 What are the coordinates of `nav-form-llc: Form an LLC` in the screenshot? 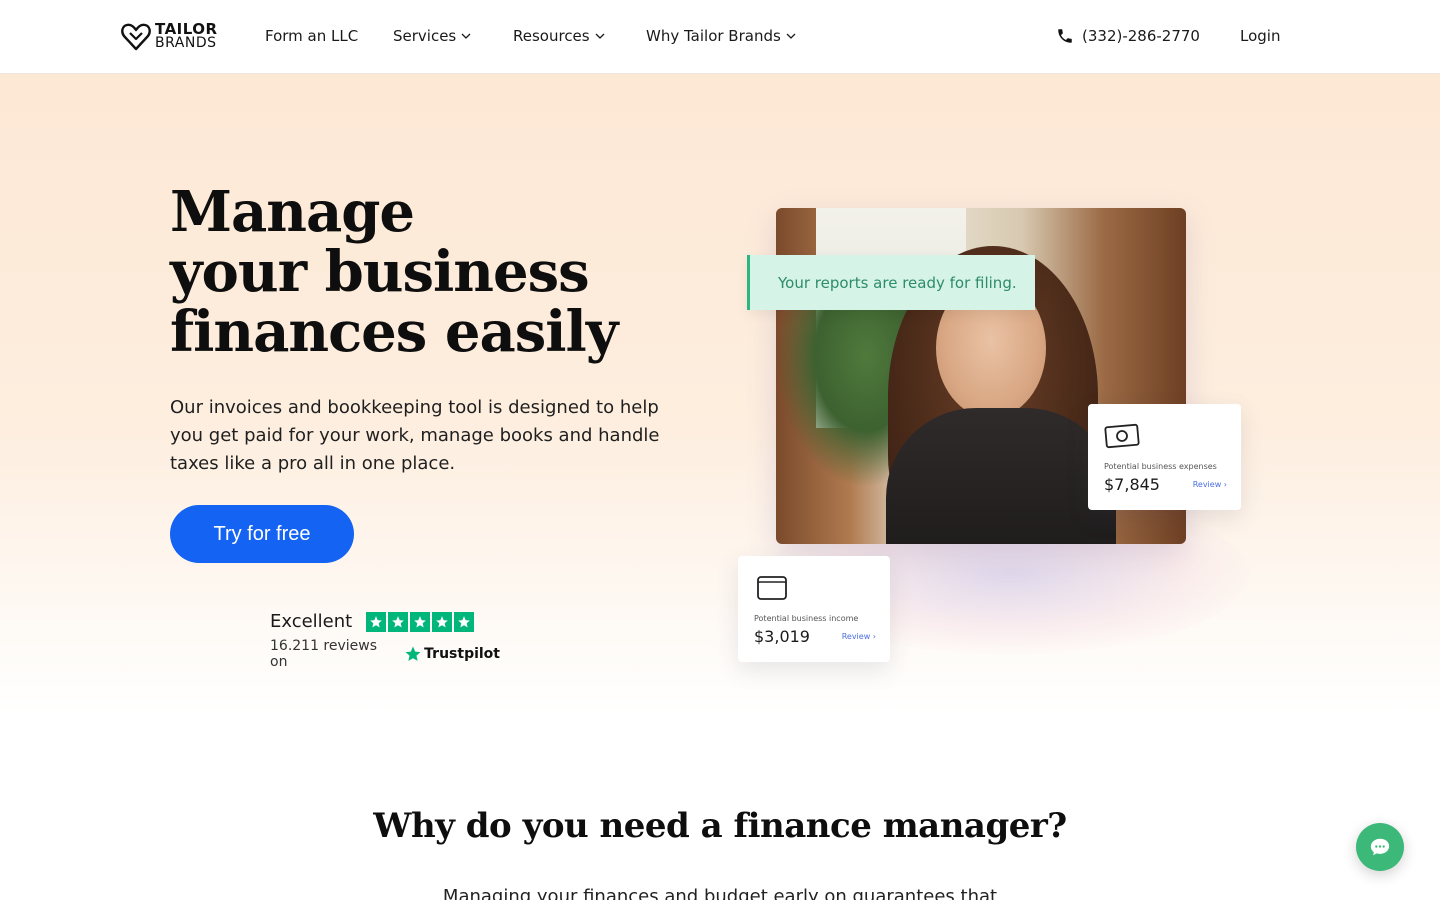 It's located at (311, 36).